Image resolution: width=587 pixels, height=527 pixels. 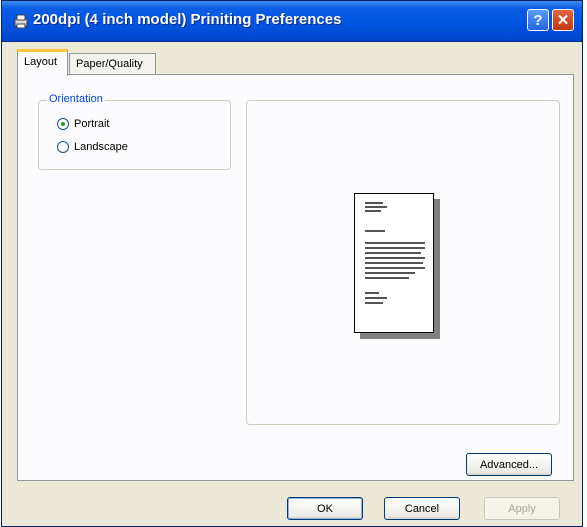 I want to click on close-button: ✕, so click(x=563, y=20).